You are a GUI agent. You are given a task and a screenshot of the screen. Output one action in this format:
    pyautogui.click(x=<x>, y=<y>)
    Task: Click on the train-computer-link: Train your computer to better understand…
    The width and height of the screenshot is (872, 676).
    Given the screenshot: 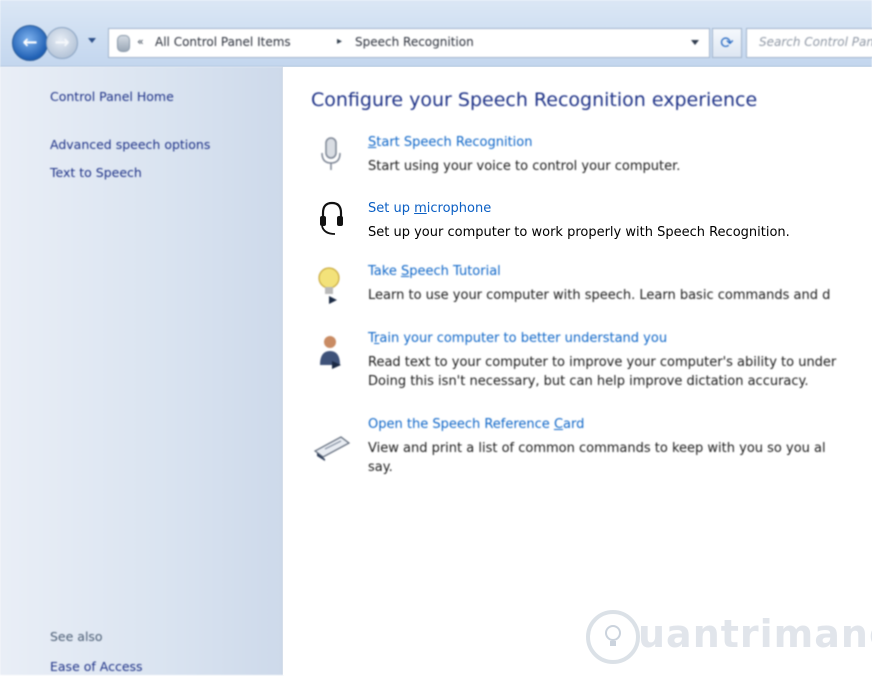 What is the action you would take?
    pyautogui.click(x=517, y=338)
    